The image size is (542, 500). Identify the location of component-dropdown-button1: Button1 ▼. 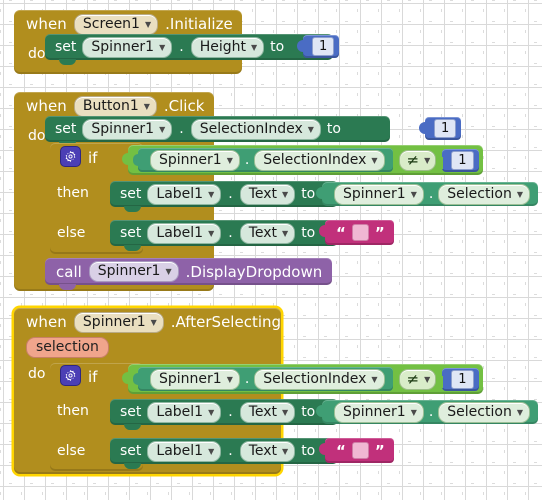
(115, 106).